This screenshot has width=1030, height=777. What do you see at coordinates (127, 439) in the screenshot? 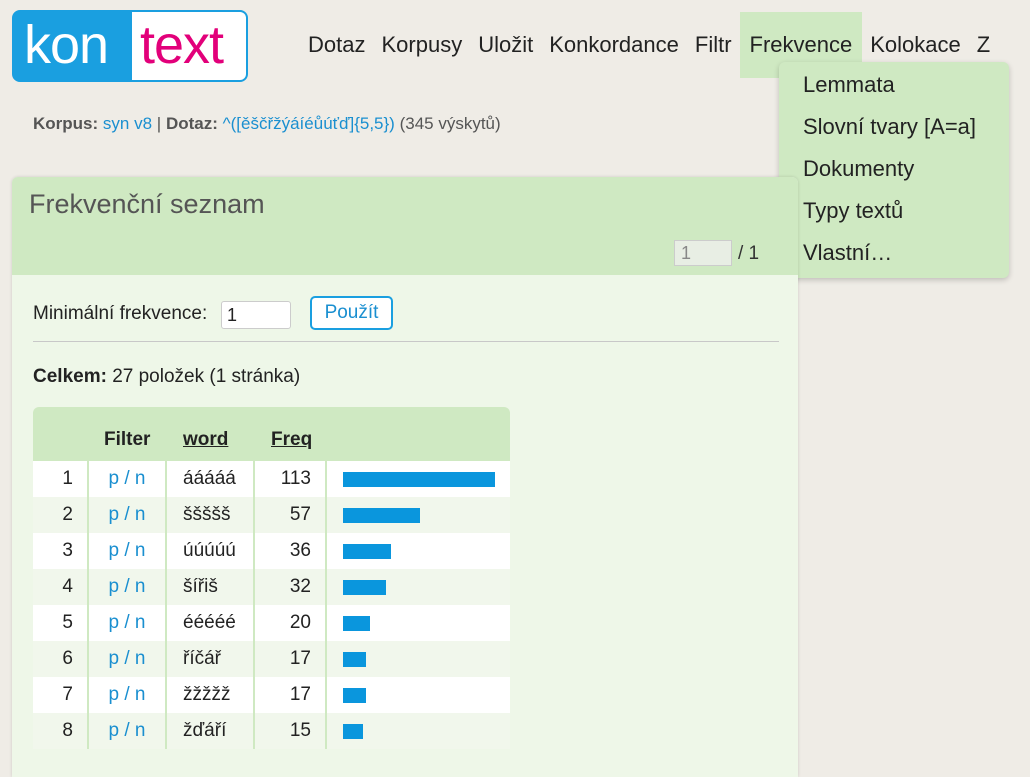
I see `col-header-filter: Filter` at bounding box center [127, 439].